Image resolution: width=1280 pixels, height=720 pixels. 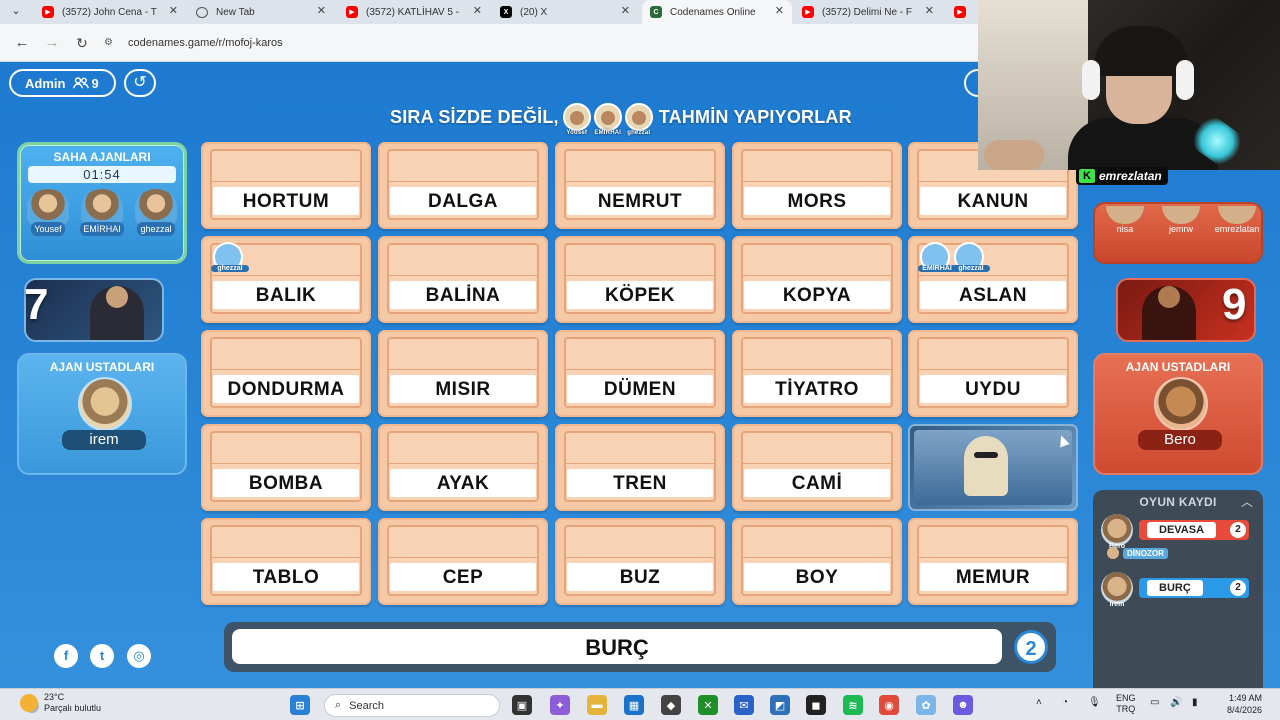 What do you see at coordinates (1244, 710) in the screenshot?
I see `clock-date: 8/4/2026` at bounding box center [1244, 710].